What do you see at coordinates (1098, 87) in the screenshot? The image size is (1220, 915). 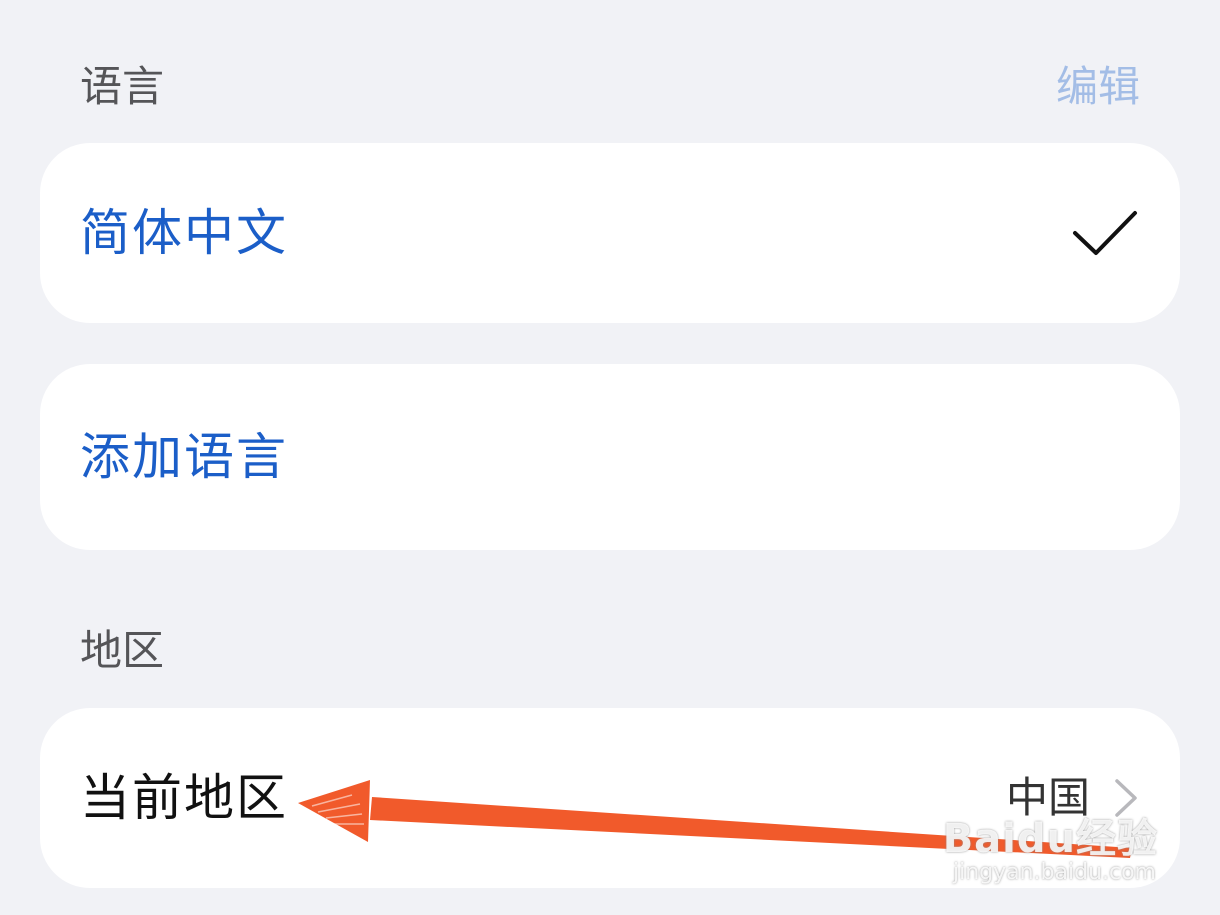 I see `edit-button: 编辑` at bounding box center [1098, 87].